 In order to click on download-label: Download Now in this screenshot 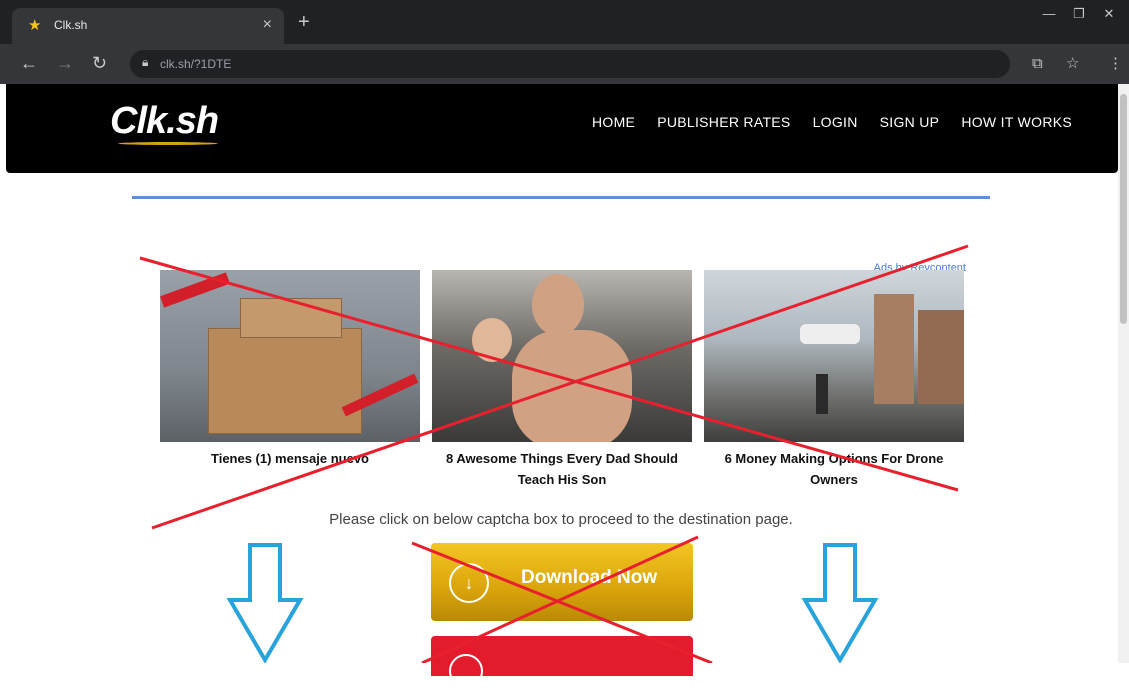, I will do `click(589, 577)`.